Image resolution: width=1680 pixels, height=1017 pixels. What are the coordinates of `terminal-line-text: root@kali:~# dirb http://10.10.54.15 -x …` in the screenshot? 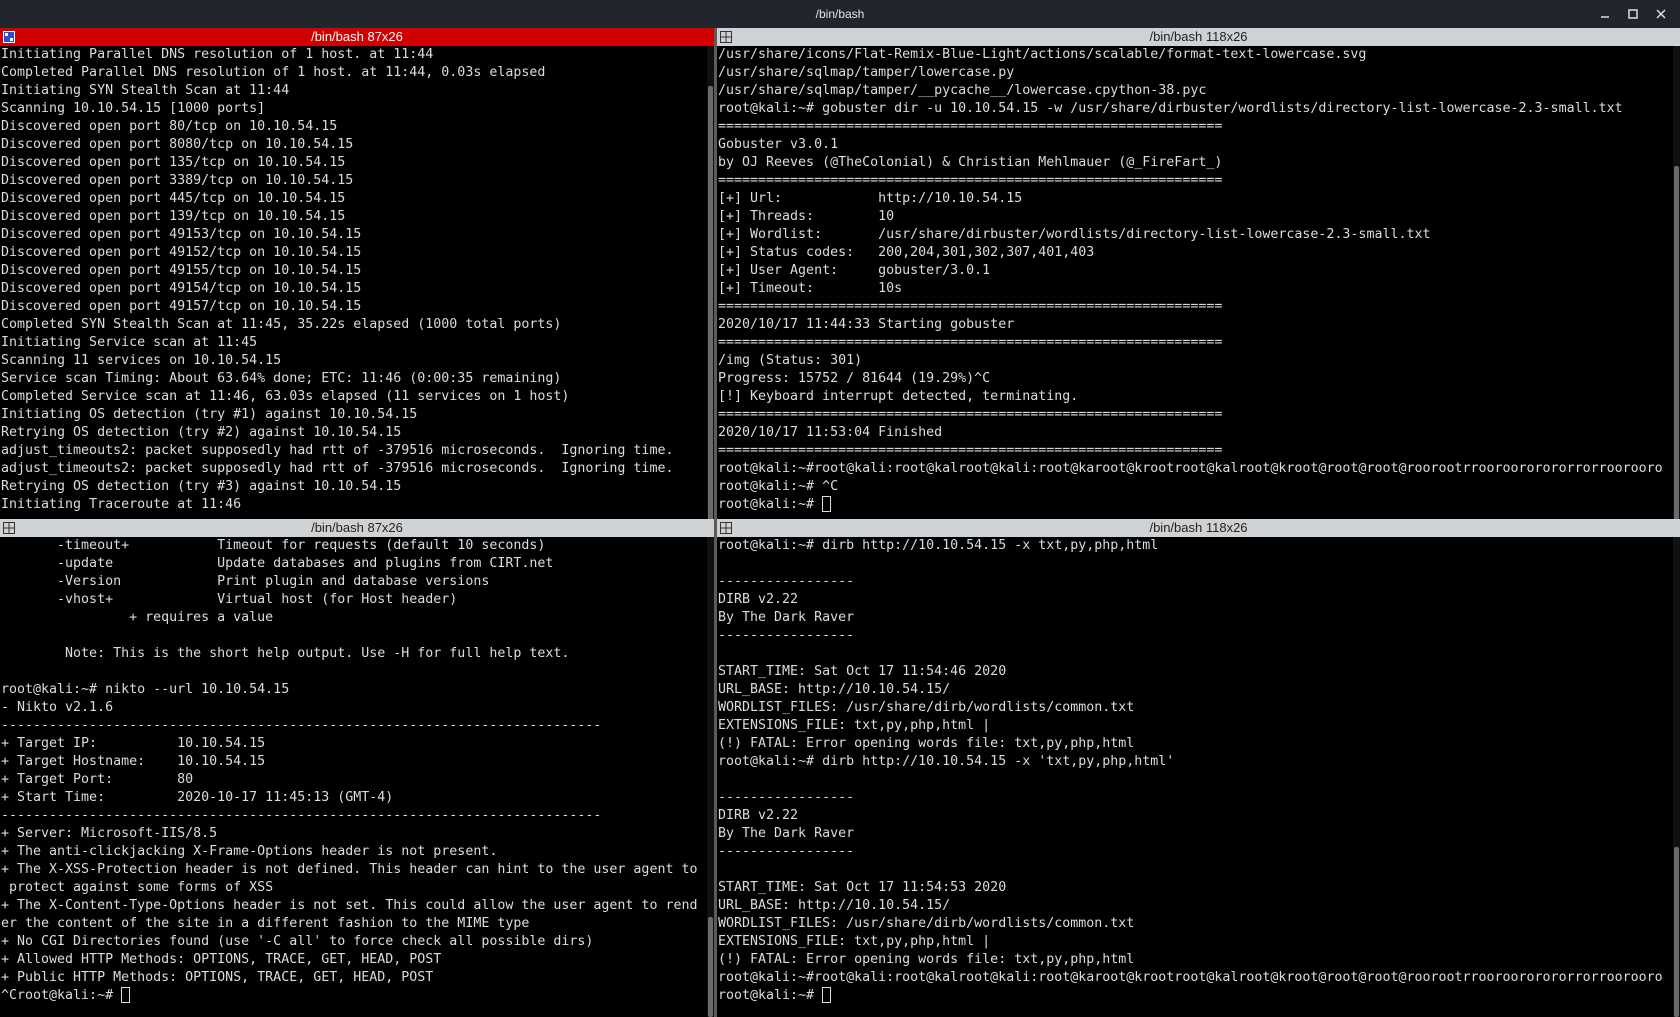 It's located at (946, 761).